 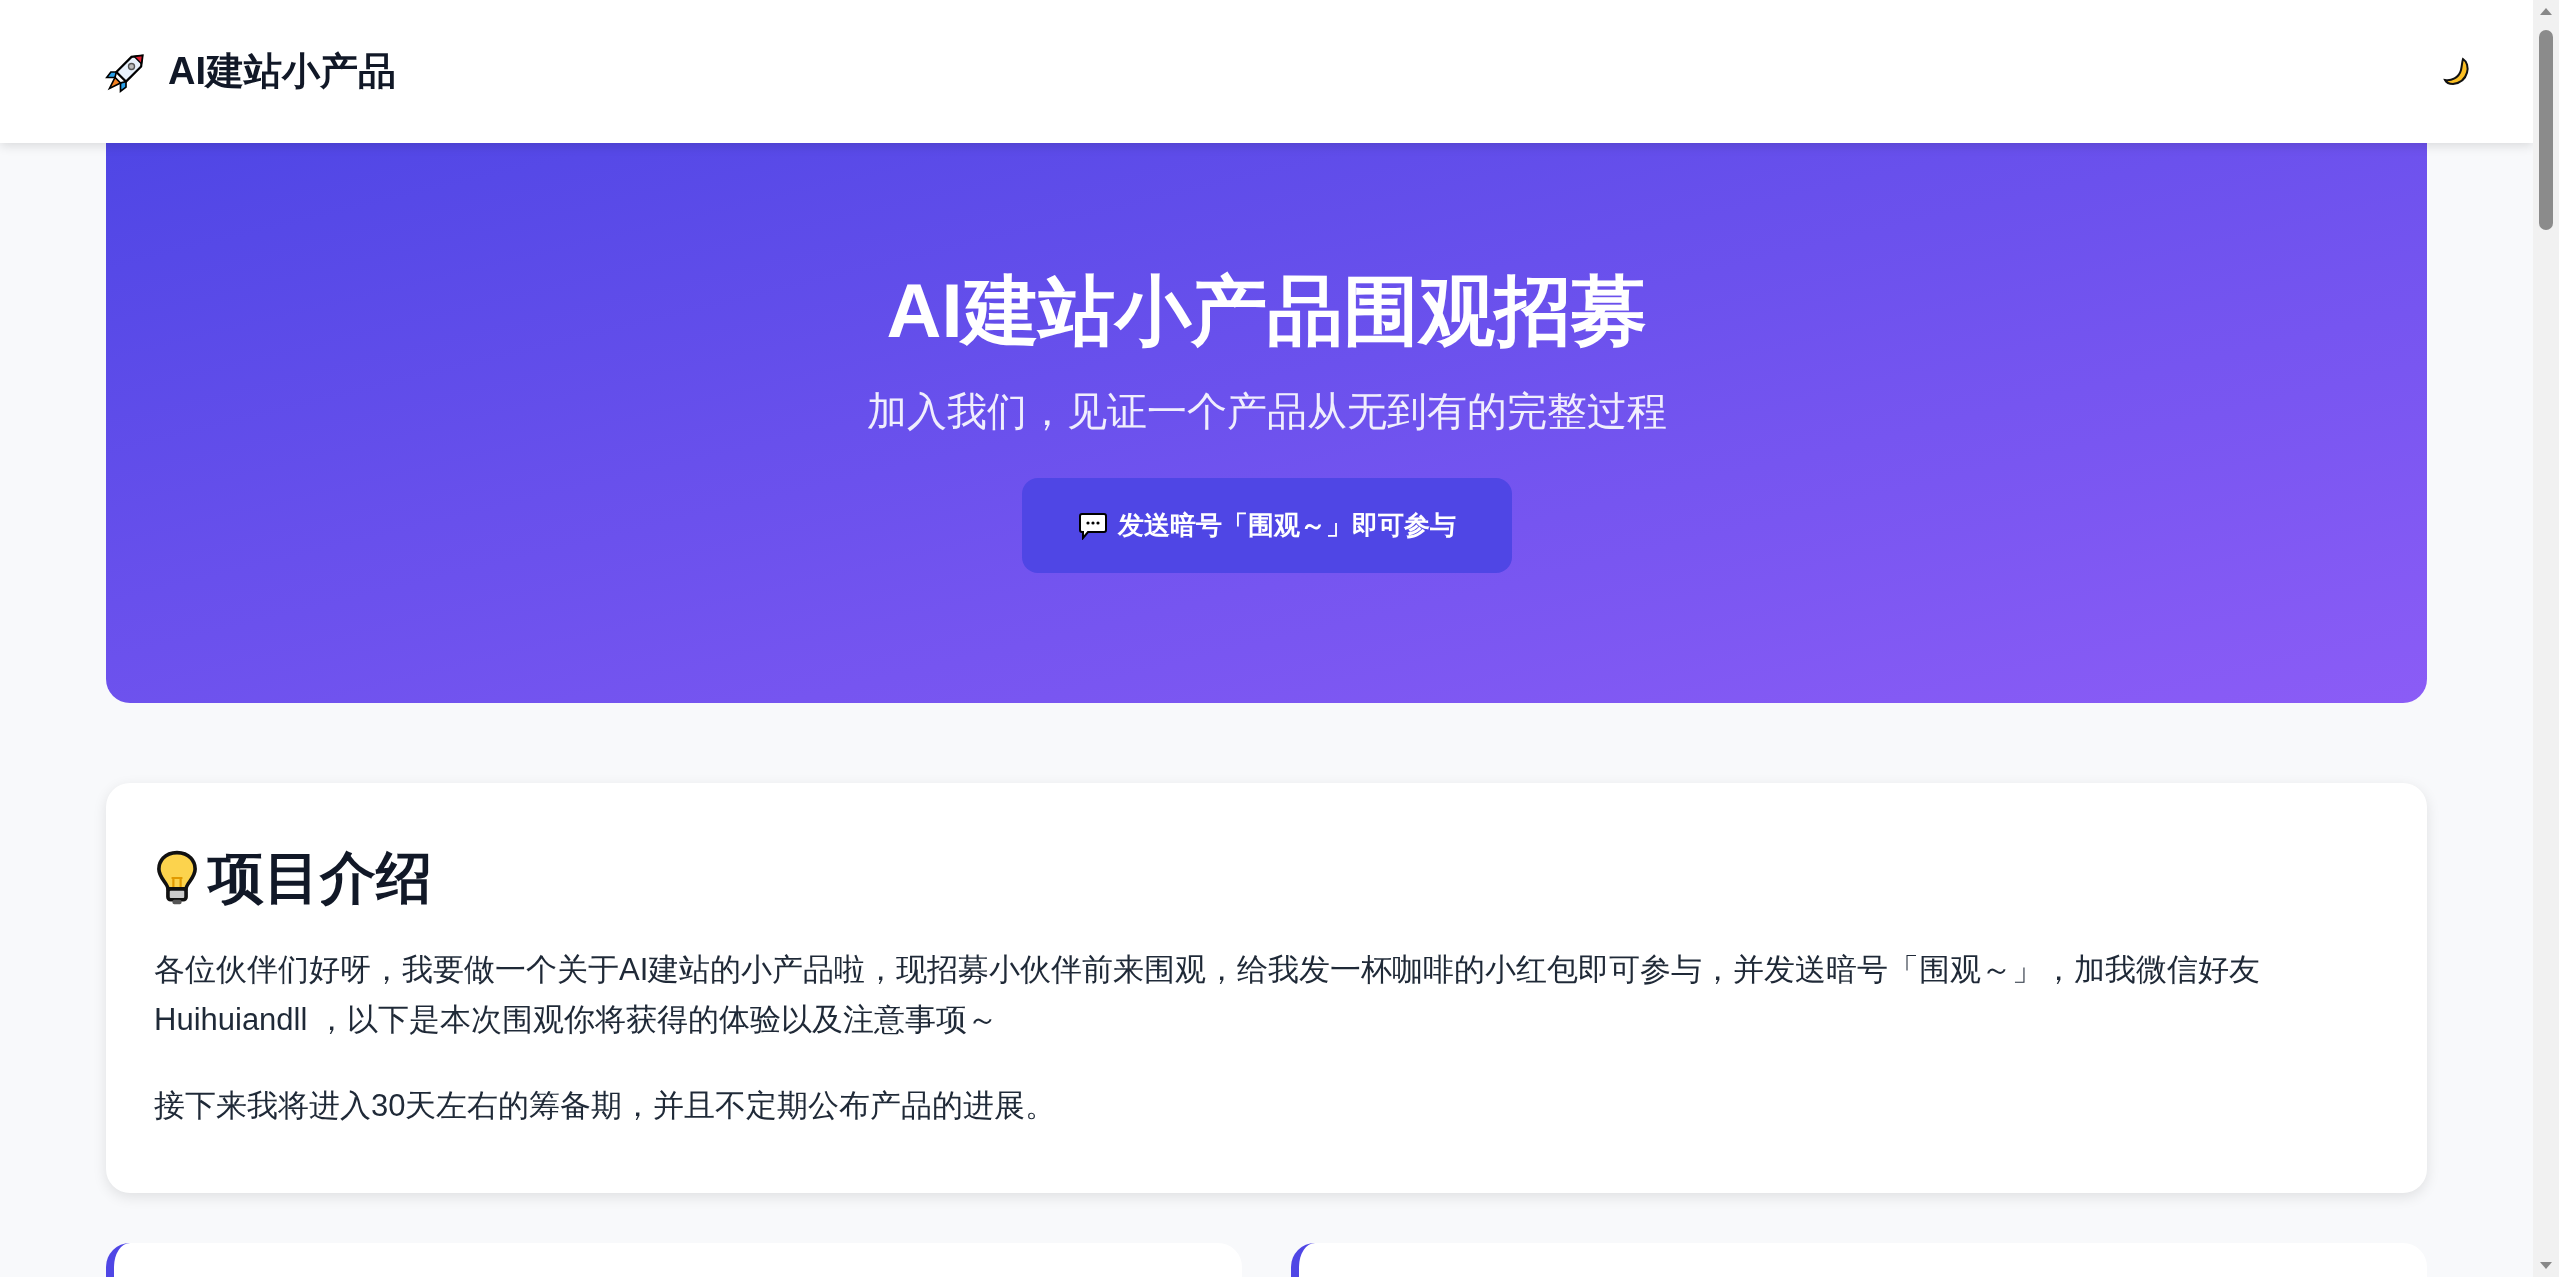 What do you see at coordinates (1092, 525) in the screenshot?
I see `speech-bubble-icon` at bounding box center [1092, 525].